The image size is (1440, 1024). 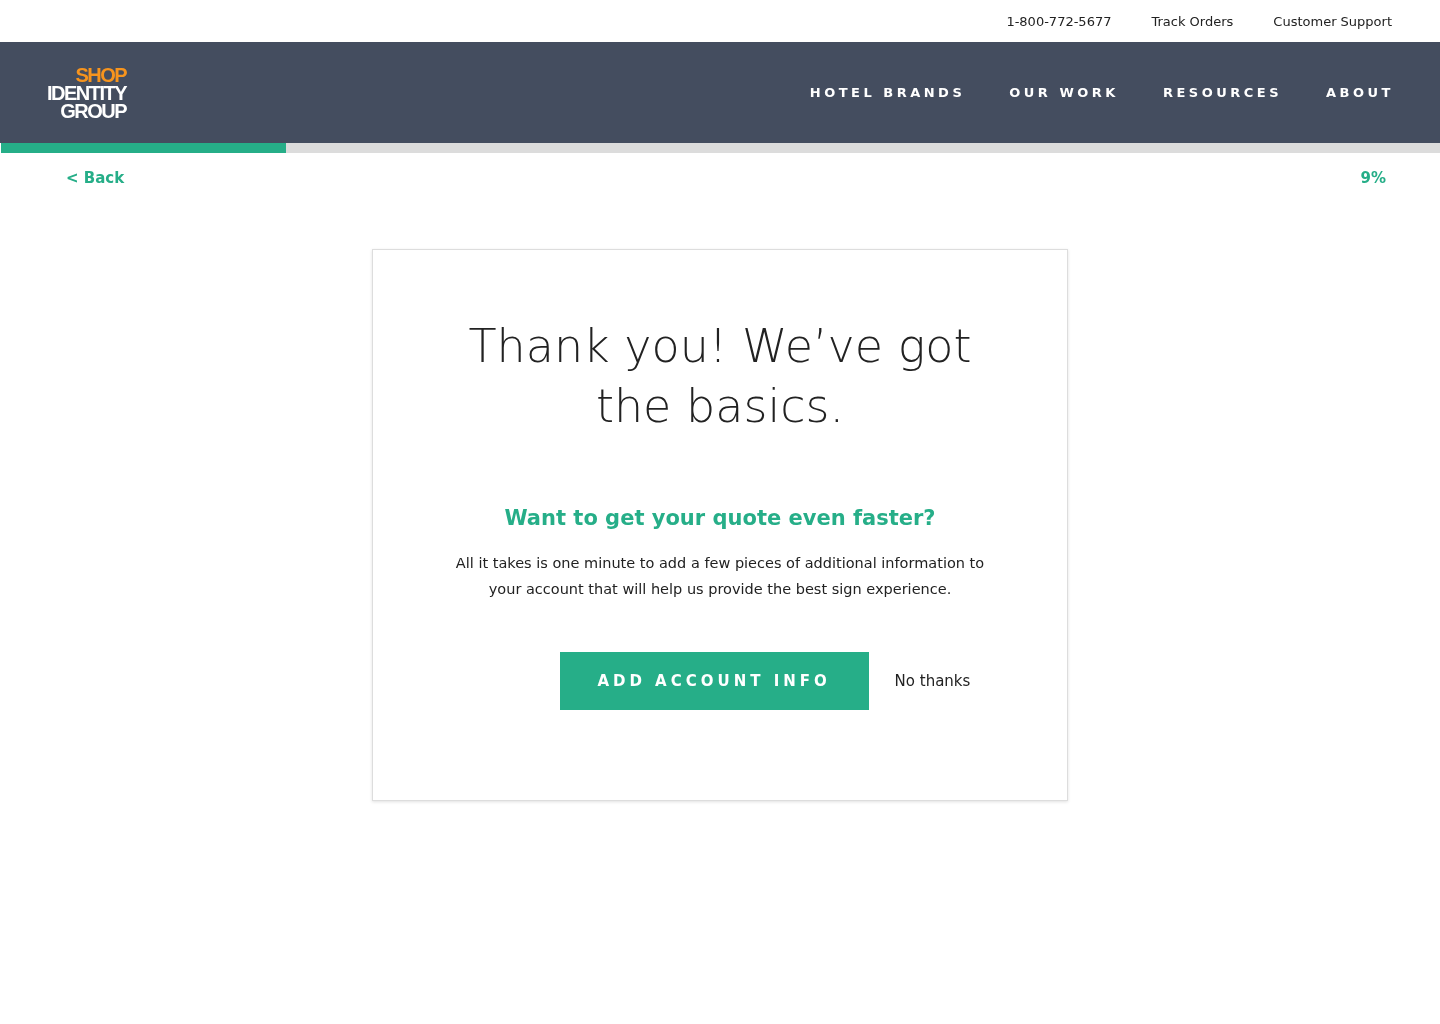 What do you see at coordinates (1373, 178) in the screenshot?
I see `progress-percent: 9%` at bounding box center [1373, 178].